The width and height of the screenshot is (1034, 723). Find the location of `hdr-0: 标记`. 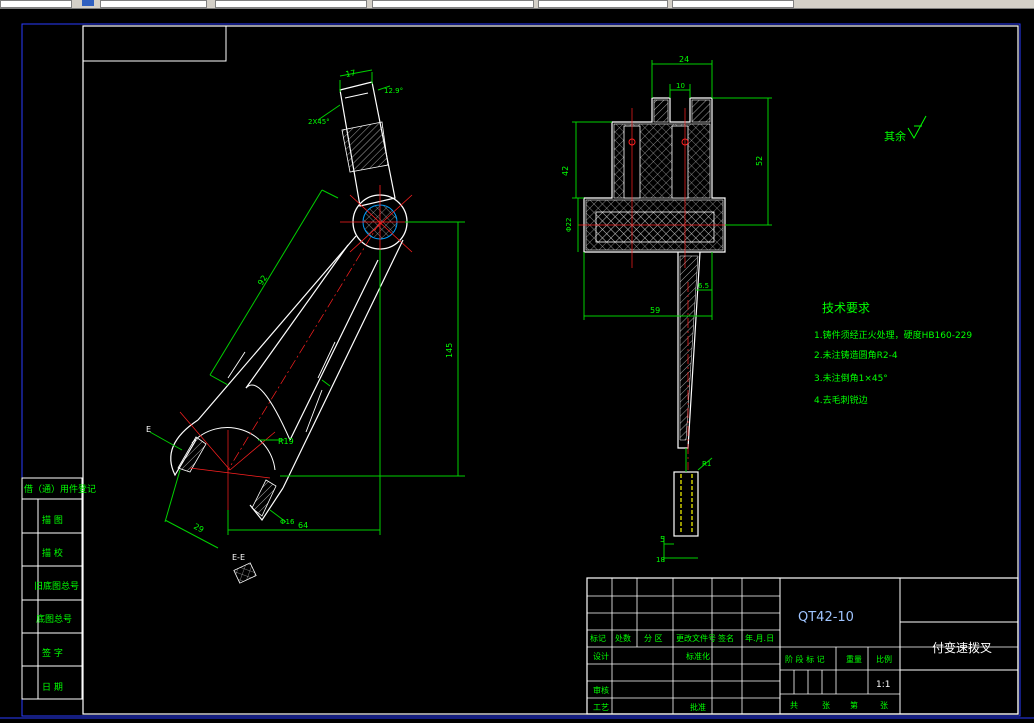

hdr-0: 标记 is located at coordinates (598, 638).